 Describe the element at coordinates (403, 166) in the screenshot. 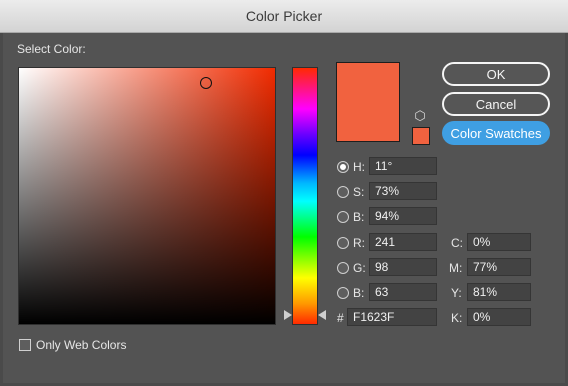

I see `hue-input: 11°` at that location.